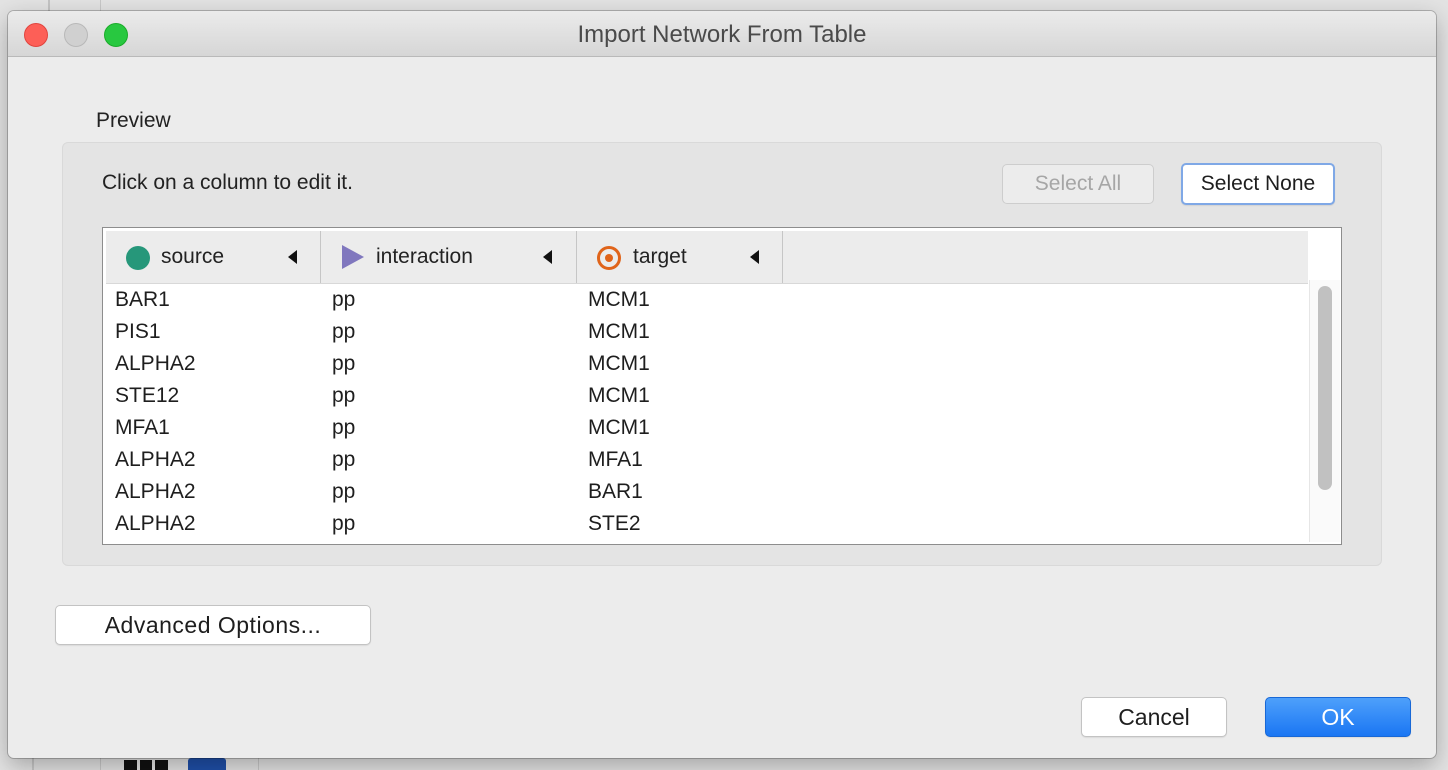  I want to click on preview-instruction: Click on a column to edit it., so click(227, 182).